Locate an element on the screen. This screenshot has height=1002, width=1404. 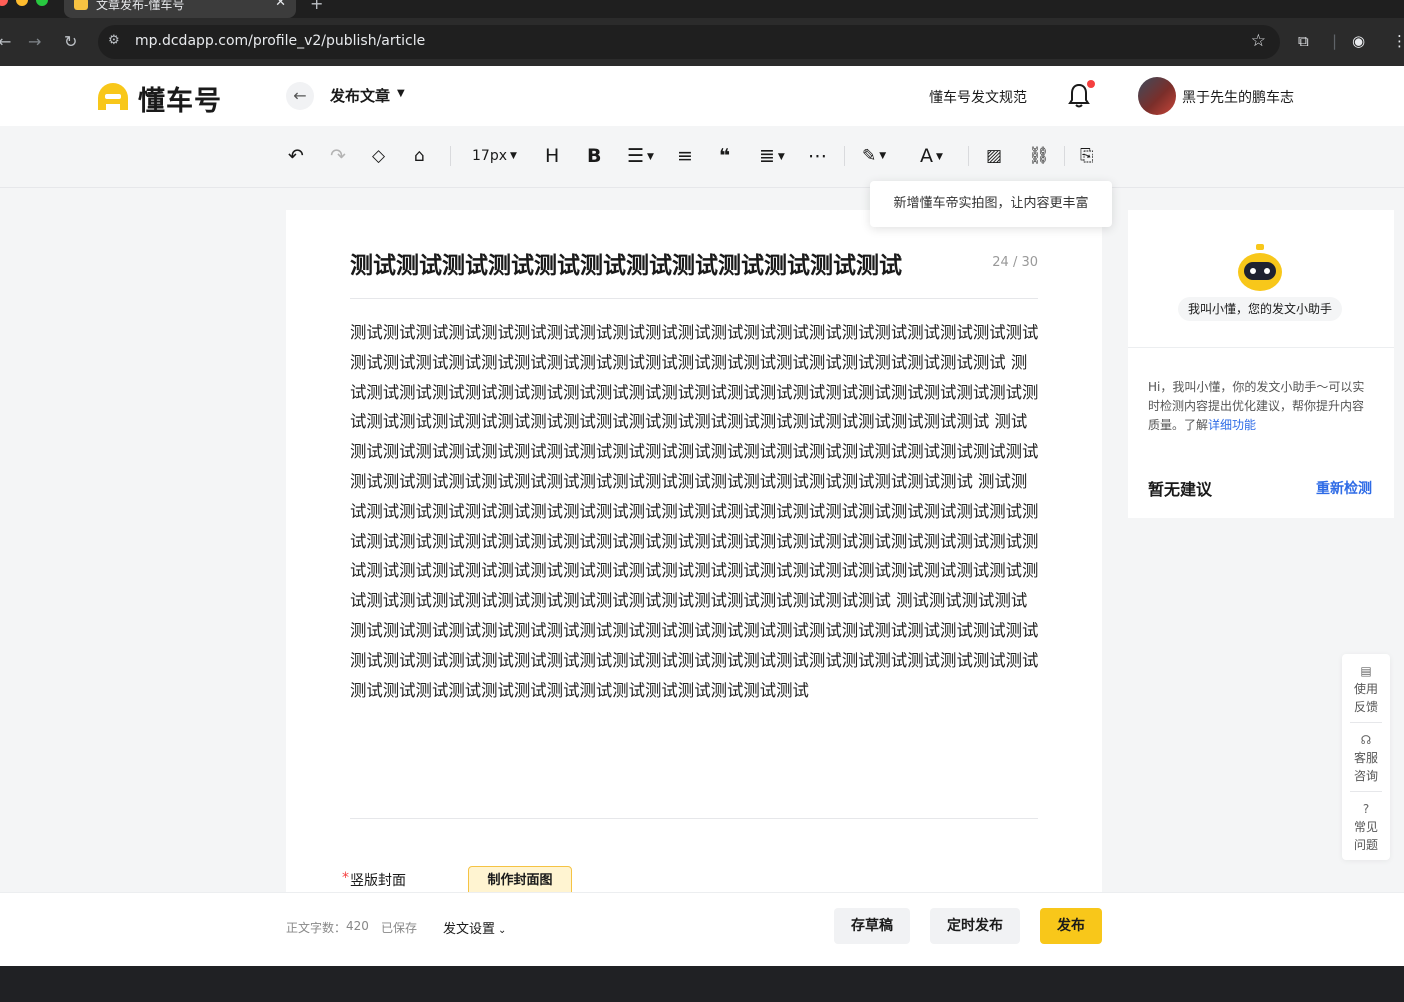
no-suggestion-label: 暂无建议 is located at coordinates (1180, 489).